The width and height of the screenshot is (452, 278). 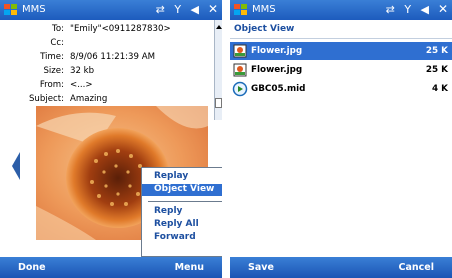 What do you see at coordinates (182, 190) in the screenshot?
I see `menu-item-object-view: Object View` at bounding box center [182, 190].